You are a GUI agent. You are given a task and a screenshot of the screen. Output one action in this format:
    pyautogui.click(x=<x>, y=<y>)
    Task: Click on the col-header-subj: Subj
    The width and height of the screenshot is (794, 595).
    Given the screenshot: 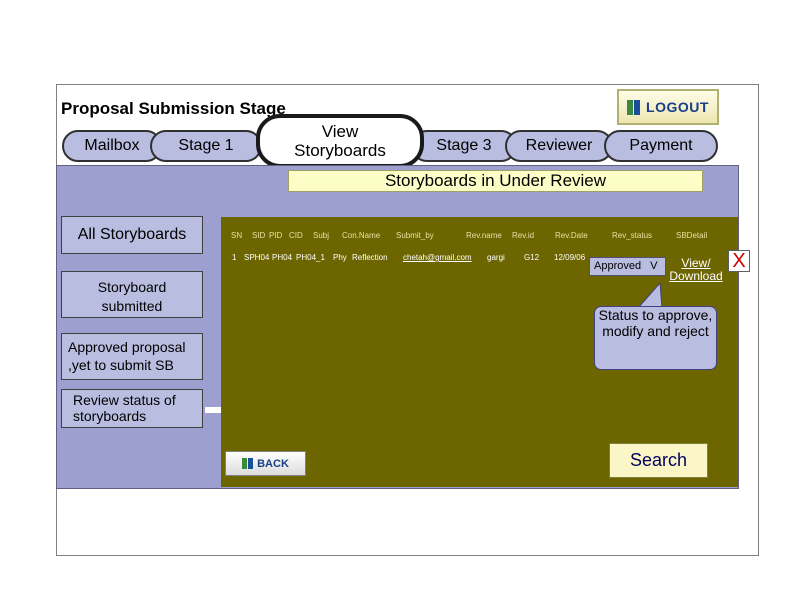 What is the action you would take?
    pyautogui.click(x=321, y=235)
    